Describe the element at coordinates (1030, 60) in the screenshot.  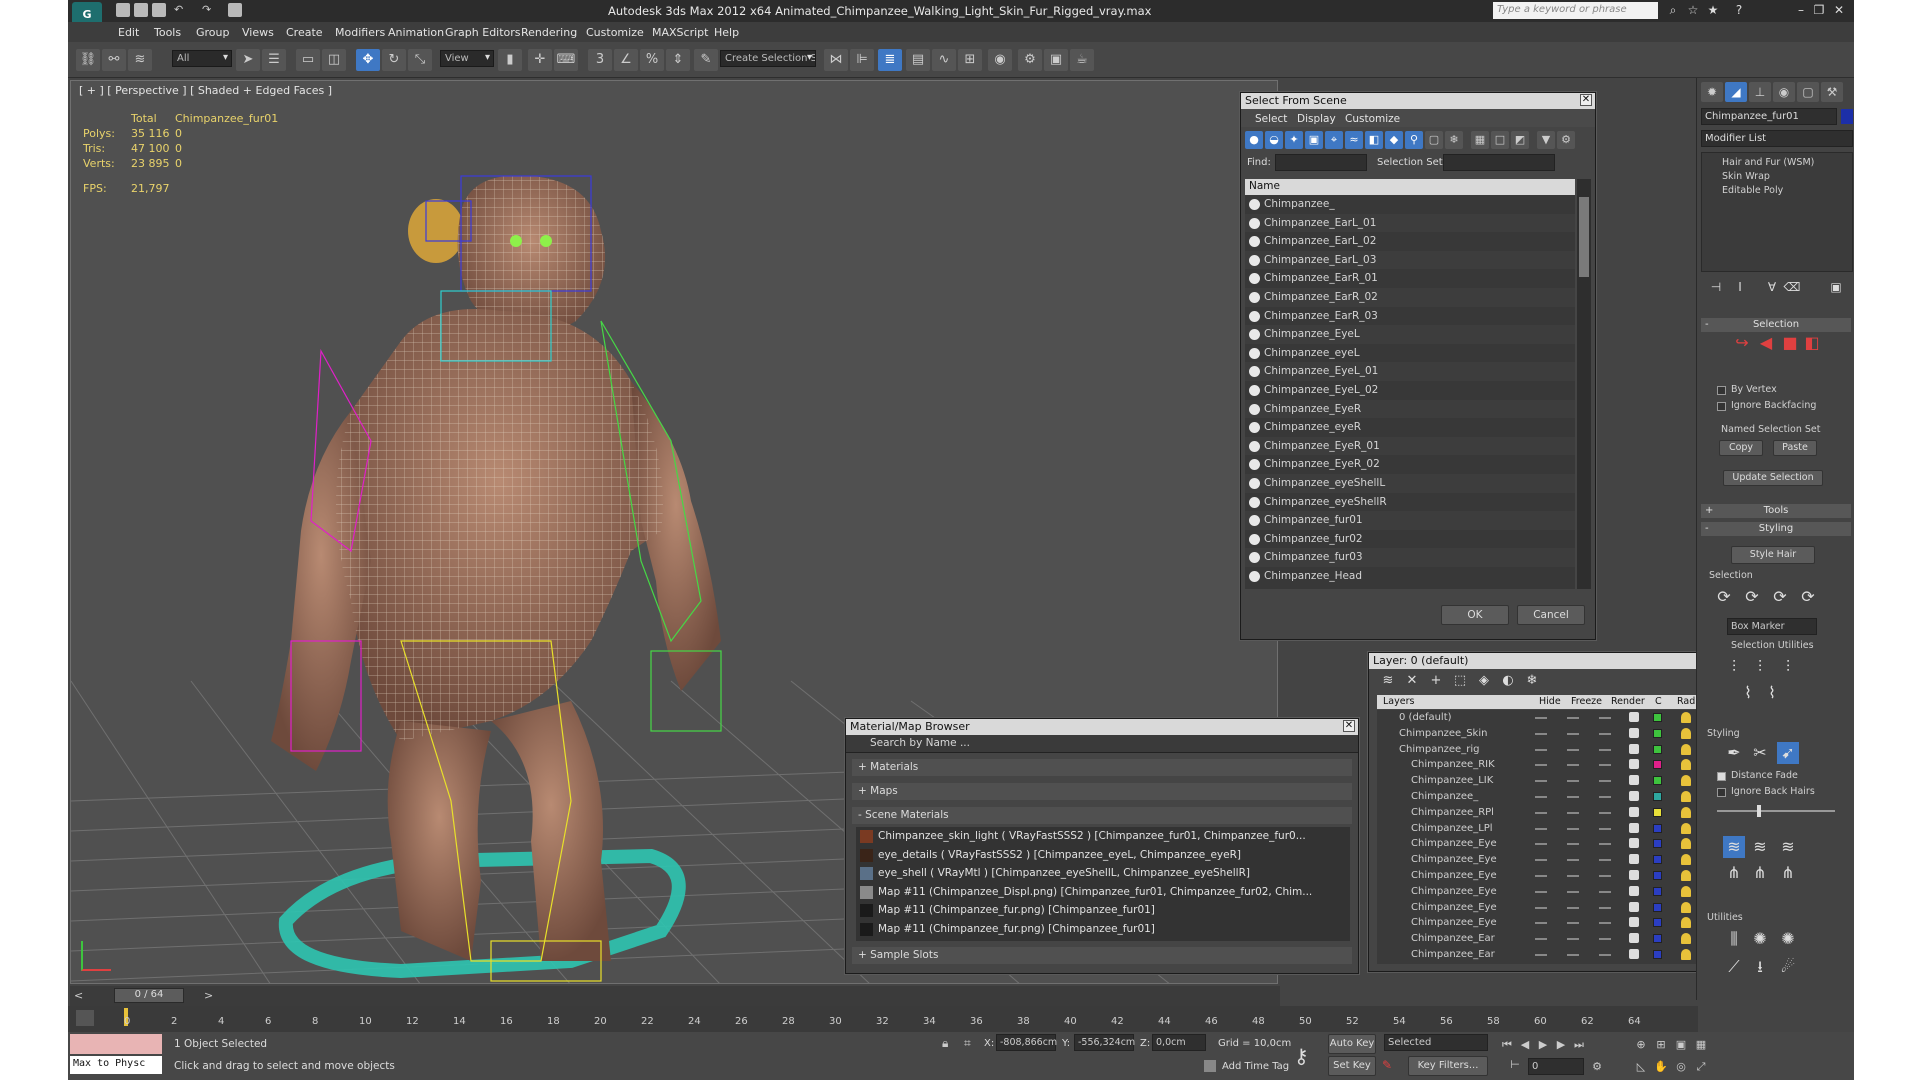
I see `render-setup-icon: ⚙` at that location.